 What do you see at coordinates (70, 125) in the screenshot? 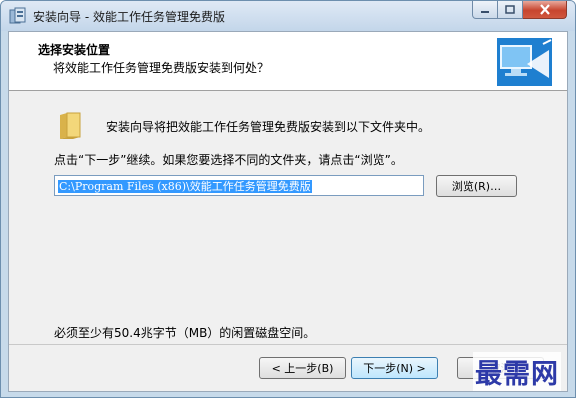
I see `folder-icon` at bounding box center [70, 125].